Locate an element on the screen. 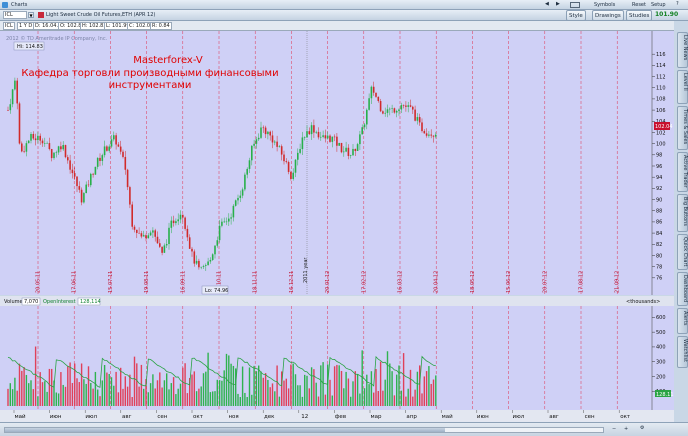  price-axis-tick: 86 is located at coordinates (659, 223).